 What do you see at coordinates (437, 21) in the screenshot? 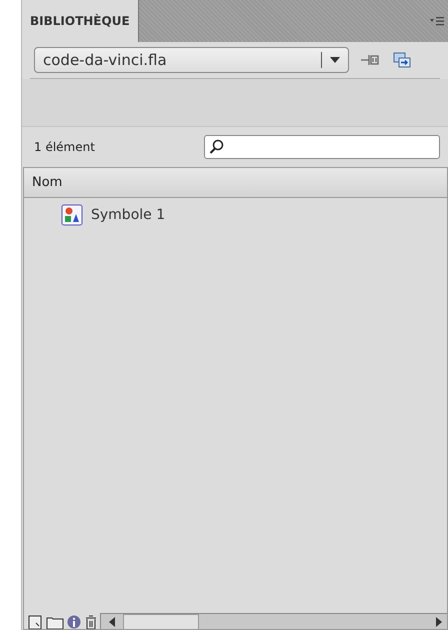
I see `panel-menu-icon` at bounding box center [437, 21].